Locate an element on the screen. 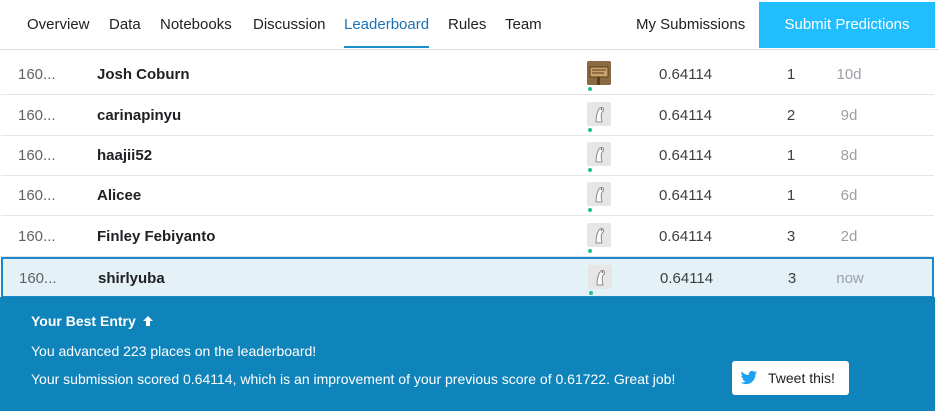  entries-cell: 2 is located at coordinates (791, 115).